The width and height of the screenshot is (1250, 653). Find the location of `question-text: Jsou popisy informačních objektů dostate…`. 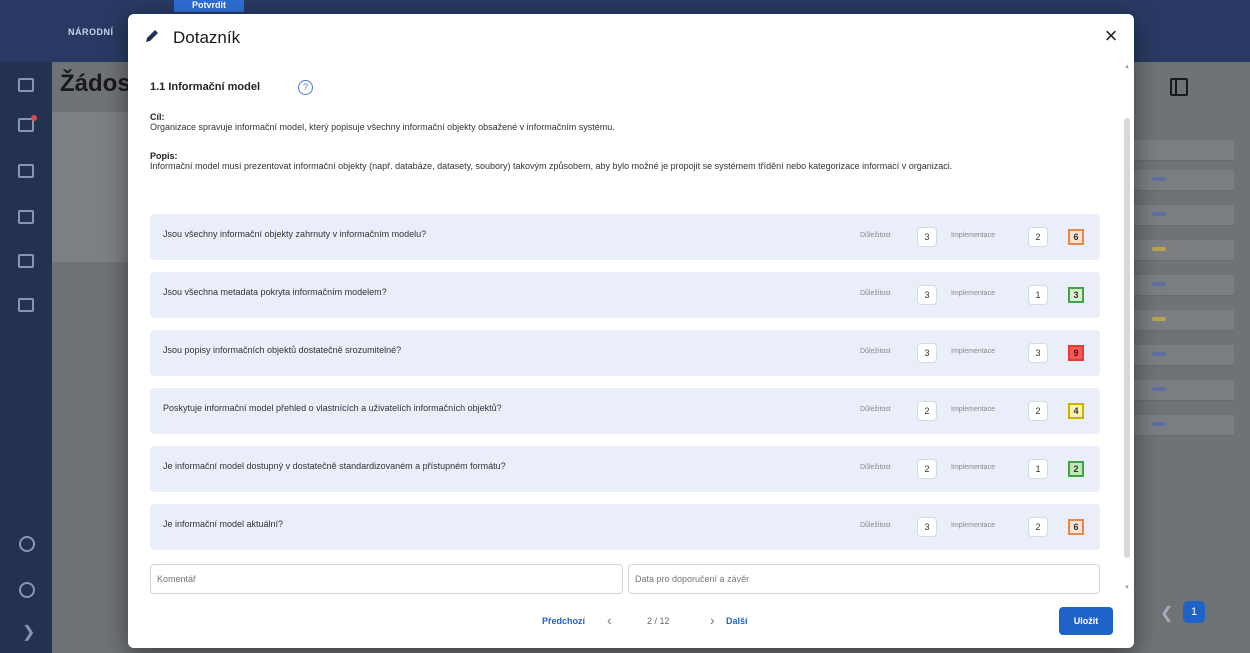

question-text: Jsou popisy informačních objektů dostate… is located at coordinates (282, 350).